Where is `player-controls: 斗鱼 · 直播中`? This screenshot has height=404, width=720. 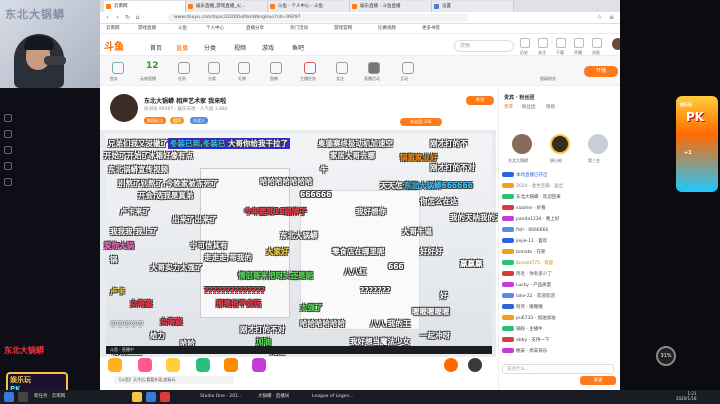
player-controls: 斗鱼 · 直播中 is located at coordinates (299, 350).